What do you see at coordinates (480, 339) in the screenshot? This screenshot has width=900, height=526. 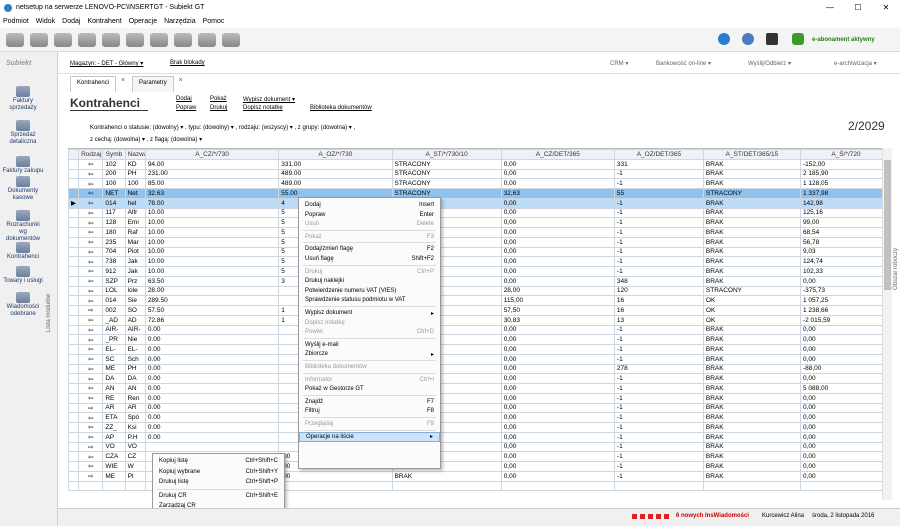 I see `table-row: ⇦ _PR Nie 0.00 0,00 -1 BRAK 0,00` at bounding box center [480, 339].